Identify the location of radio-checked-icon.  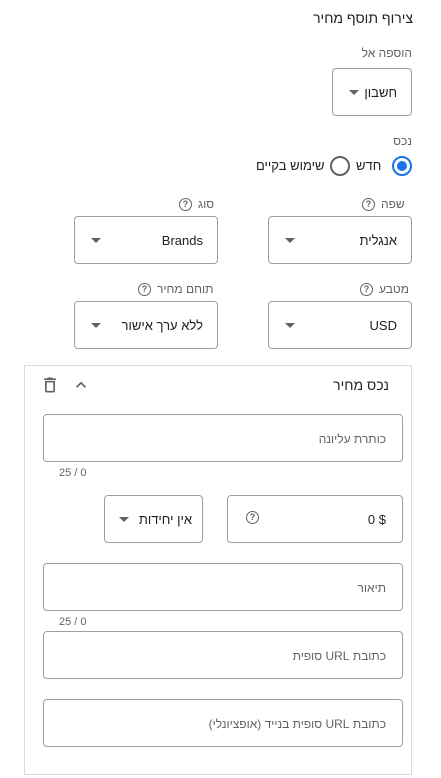
(402, 166).